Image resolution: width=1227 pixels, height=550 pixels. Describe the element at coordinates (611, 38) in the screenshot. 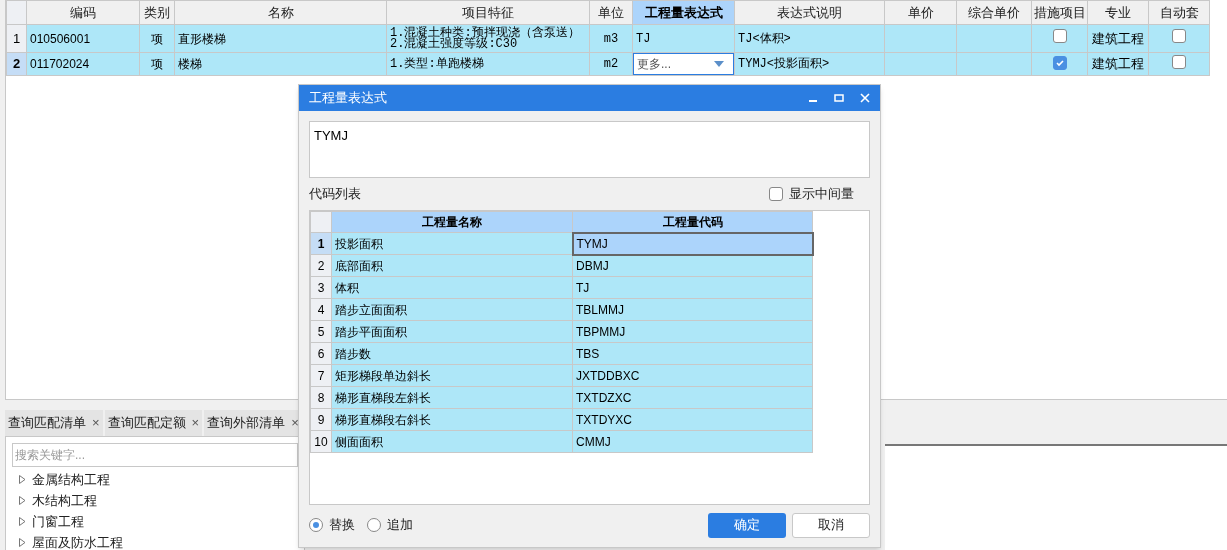

I see `table-cell: m3` at that location.